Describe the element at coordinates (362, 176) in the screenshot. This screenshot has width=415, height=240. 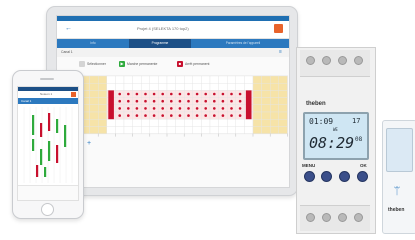
I see `ok-button` at that location.